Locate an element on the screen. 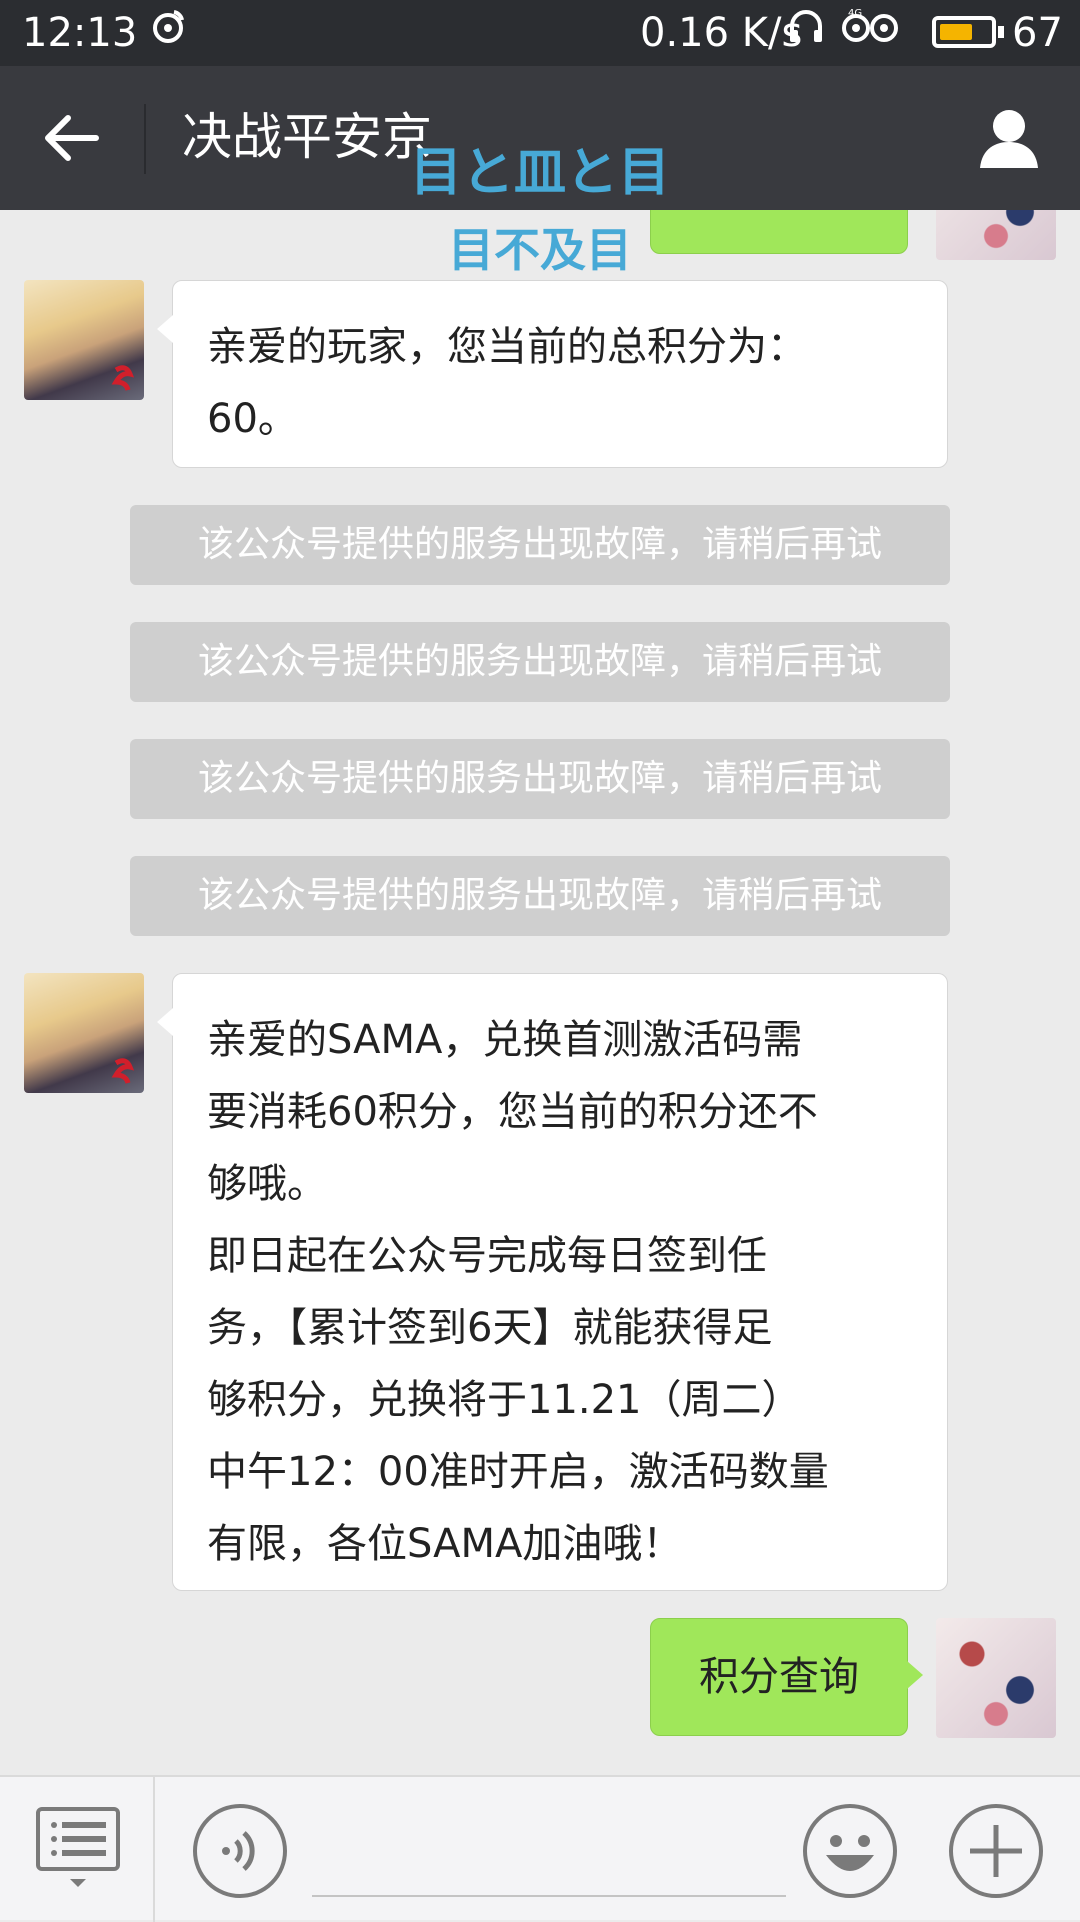 This screenshot has width=1080, height=1922. back-arrow-icon is located at coordinates (72, 138).